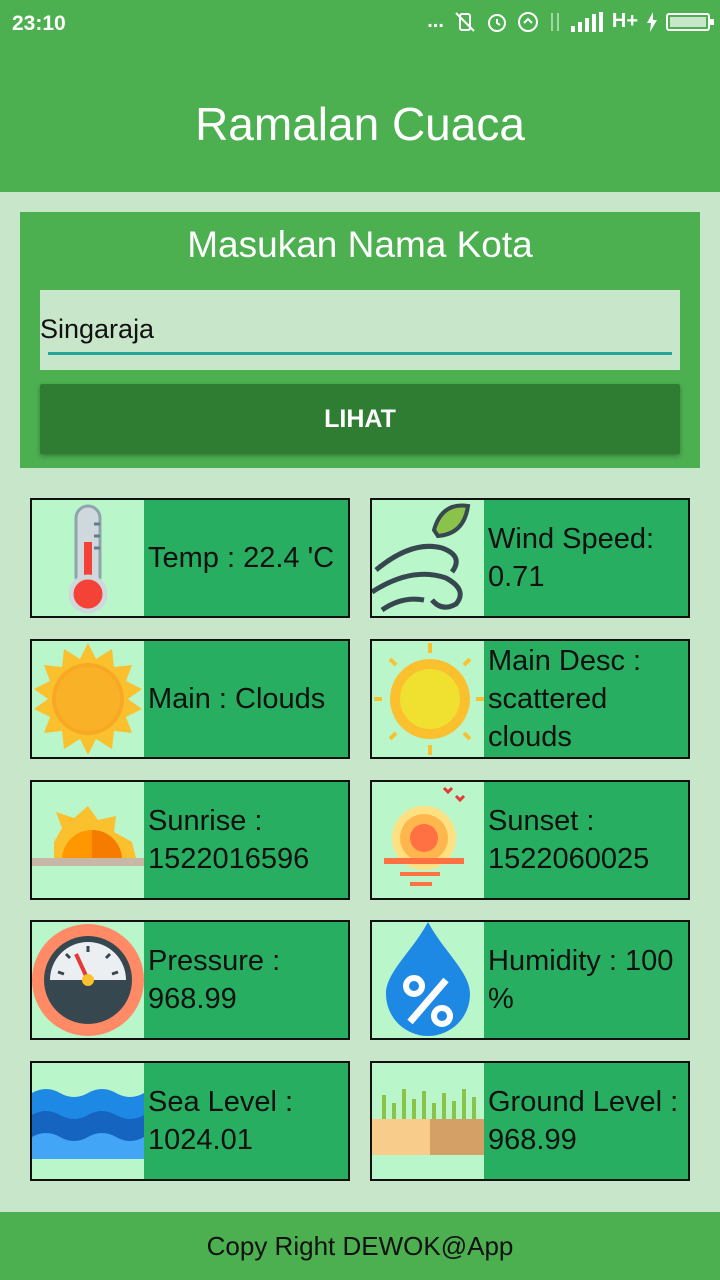  Describe the element at coordinates (88, 699) in the screenshot. I see `sun-icon` at that location.